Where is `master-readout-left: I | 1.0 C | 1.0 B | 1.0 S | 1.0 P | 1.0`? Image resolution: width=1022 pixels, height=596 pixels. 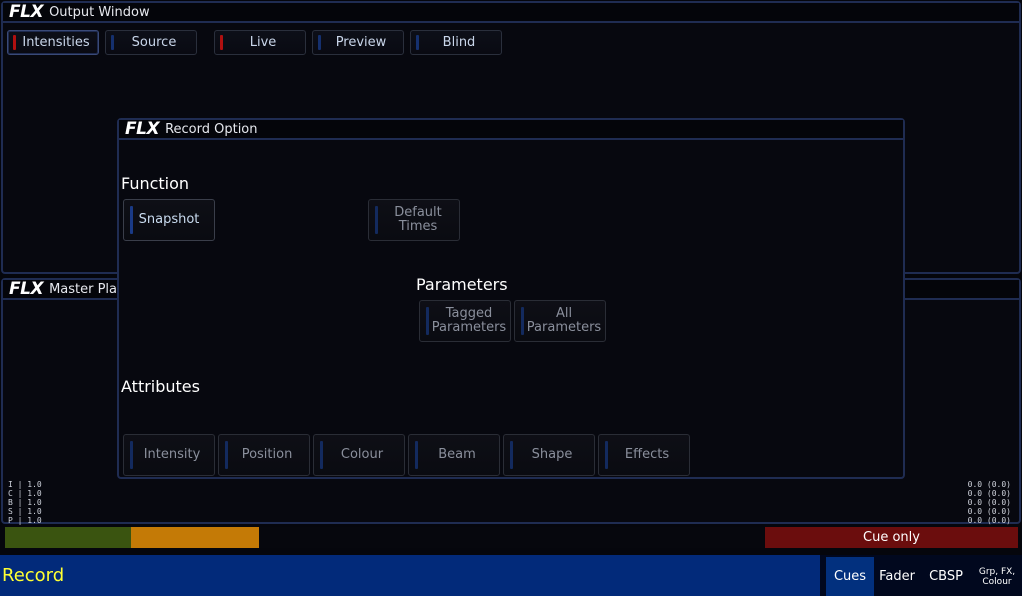 master-readout-left: I | 1.0 C | 1.0 B | 1.0 S | 1.0 P | 1.0 is located at coordinates (25, 502).